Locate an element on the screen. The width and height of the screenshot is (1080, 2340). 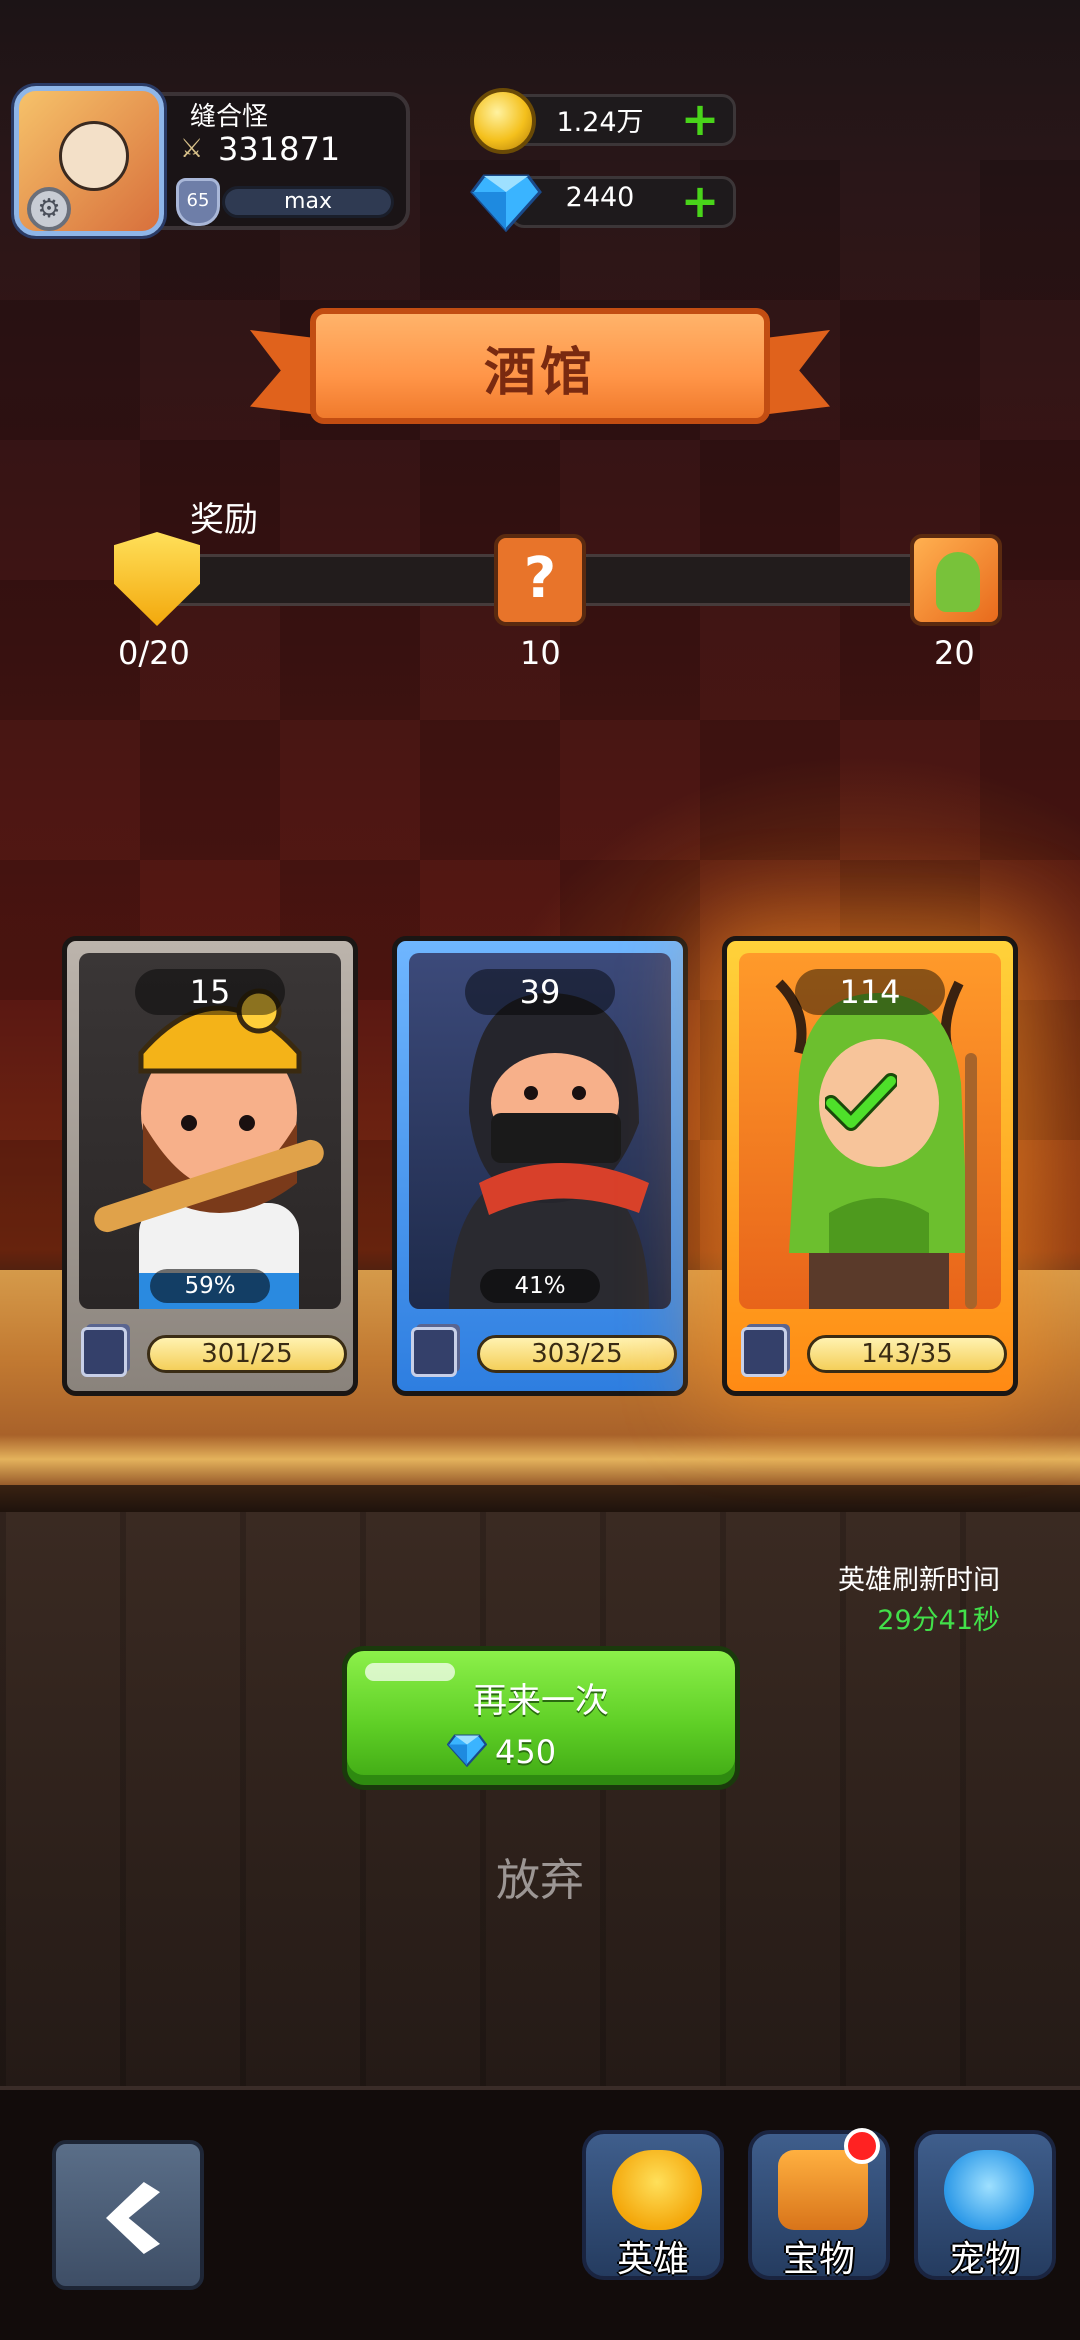
refresh-label: 英雄刷新时间 is located at coordinates (919, 1580).